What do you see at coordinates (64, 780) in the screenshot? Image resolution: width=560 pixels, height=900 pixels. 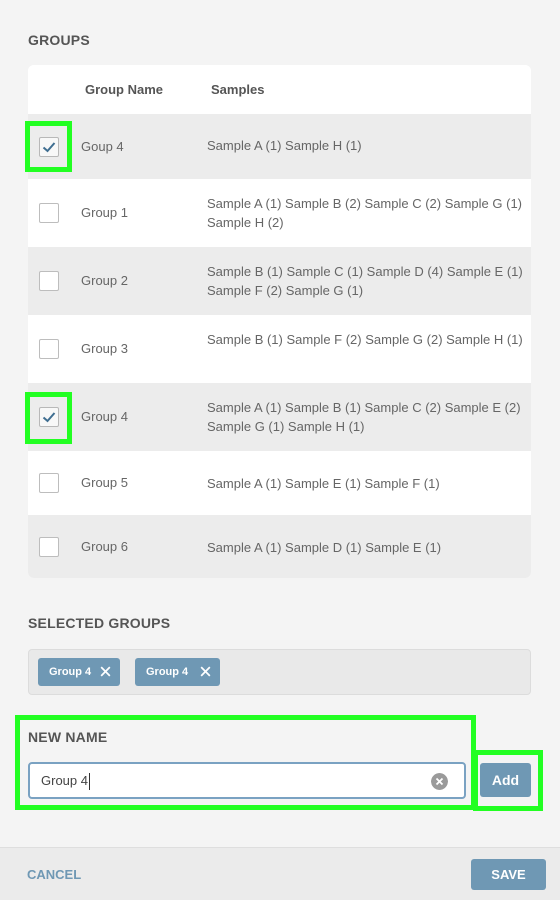 I see `new-name-value: Group 4` at bounding box center [64, 780].